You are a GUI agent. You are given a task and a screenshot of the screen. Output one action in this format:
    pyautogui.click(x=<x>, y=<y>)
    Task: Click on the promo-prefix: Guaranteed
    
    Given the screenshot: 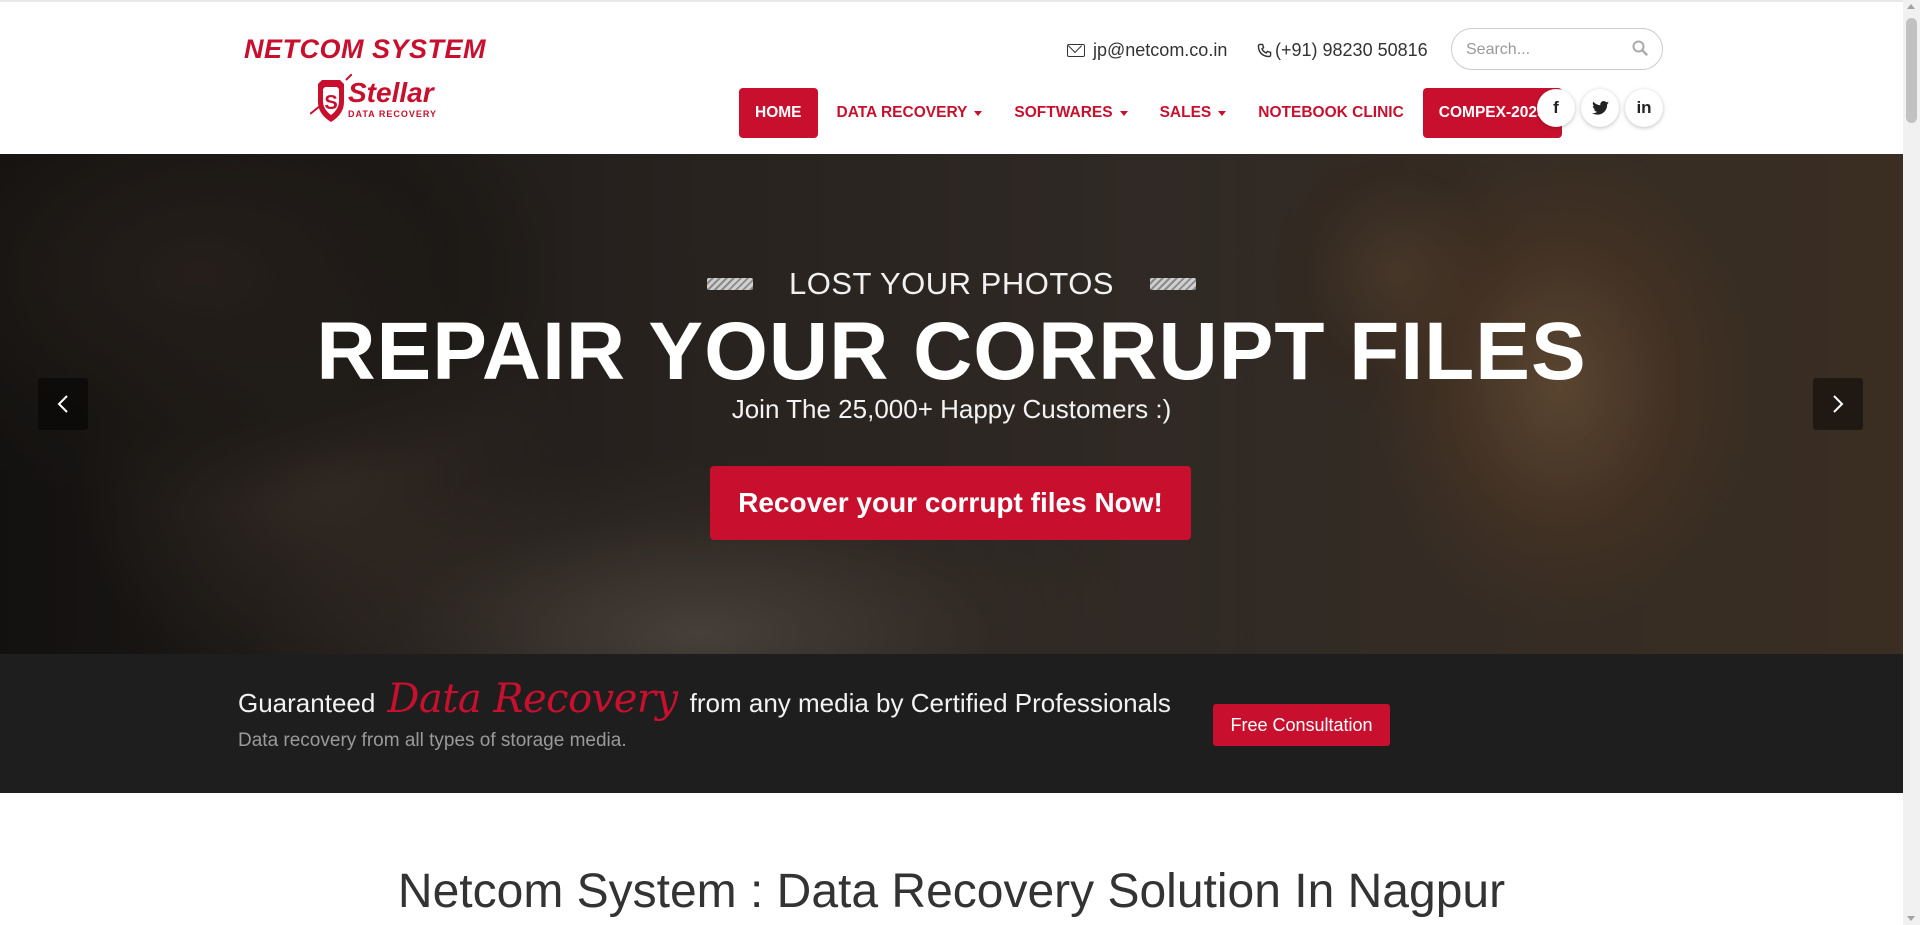 What is the action you would take?
    pyautogui.click(x=307, y=703)
    